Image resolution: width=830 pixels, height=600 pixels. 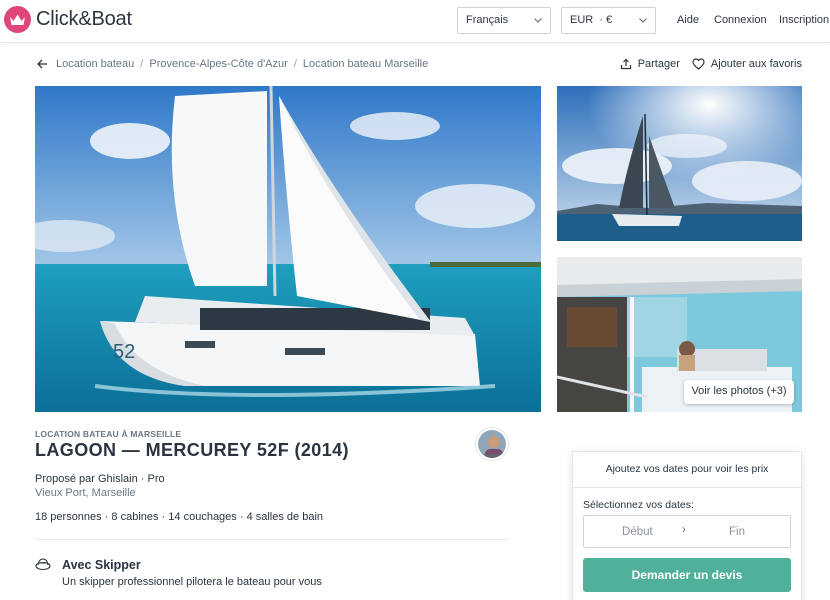 I want to click on favorite-button: Ajouter aux favoris, so click(x=747, y=64).